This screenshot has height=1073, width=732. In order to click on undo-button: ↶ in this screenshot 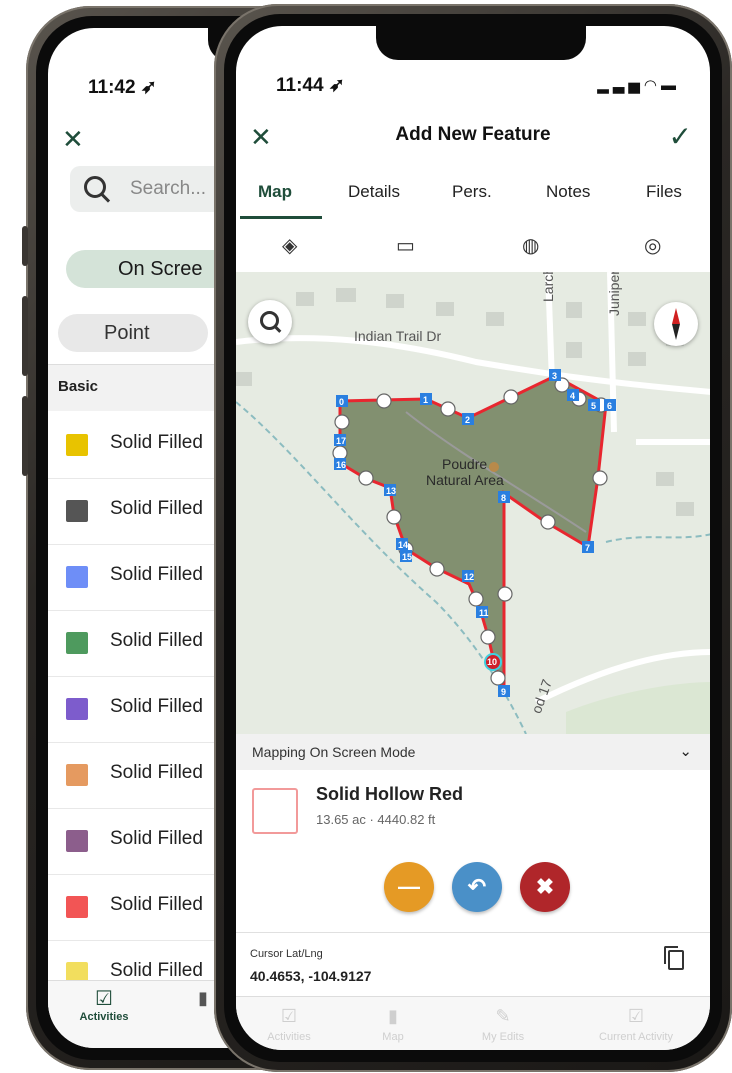, I will do `click(477, 887)`.